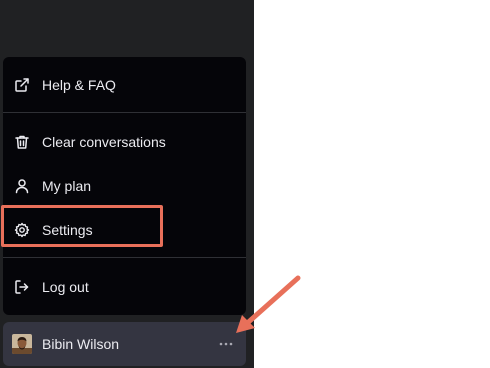 The height and width of the screenshot is (368, 490). I want to click on menu-item-label: Settings, so click(67, 230).